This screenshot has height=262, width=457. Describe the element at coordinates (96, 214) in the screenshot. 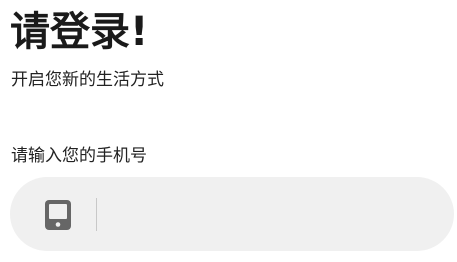

I see `field-divider` at that location.